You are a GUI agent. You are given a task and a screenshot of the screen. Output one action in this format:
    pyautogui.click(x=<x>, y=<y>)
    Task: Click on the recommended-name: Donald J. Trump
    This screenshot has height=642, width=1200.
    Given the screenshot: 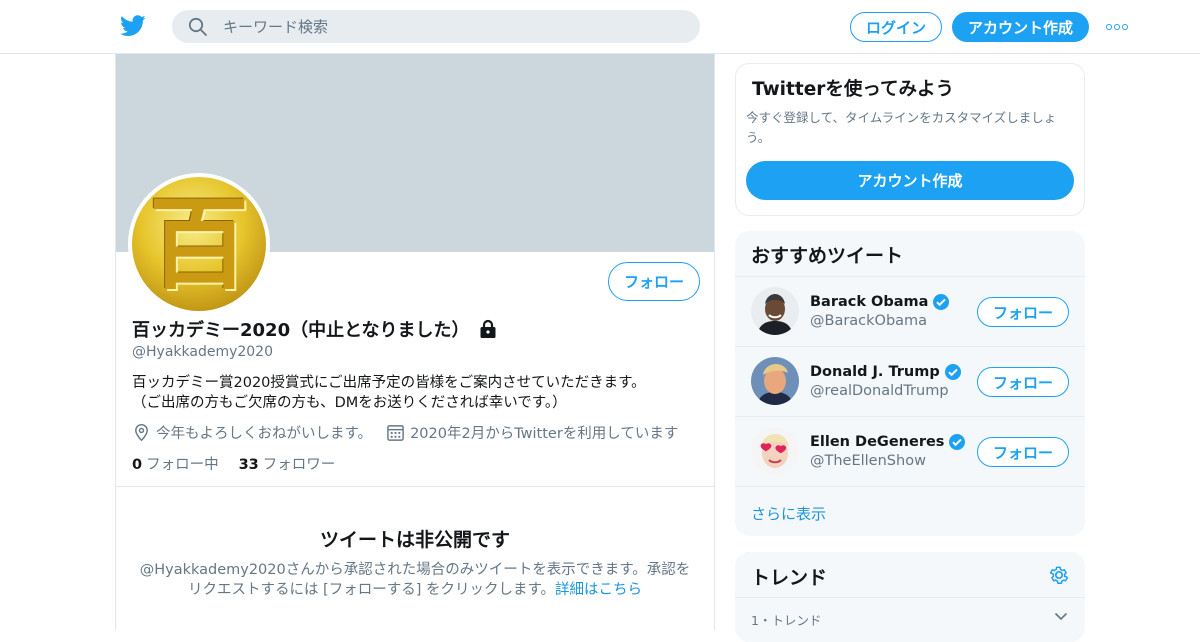 What is the action you would take?
    pyautogui.click(x=886, y=372)
    